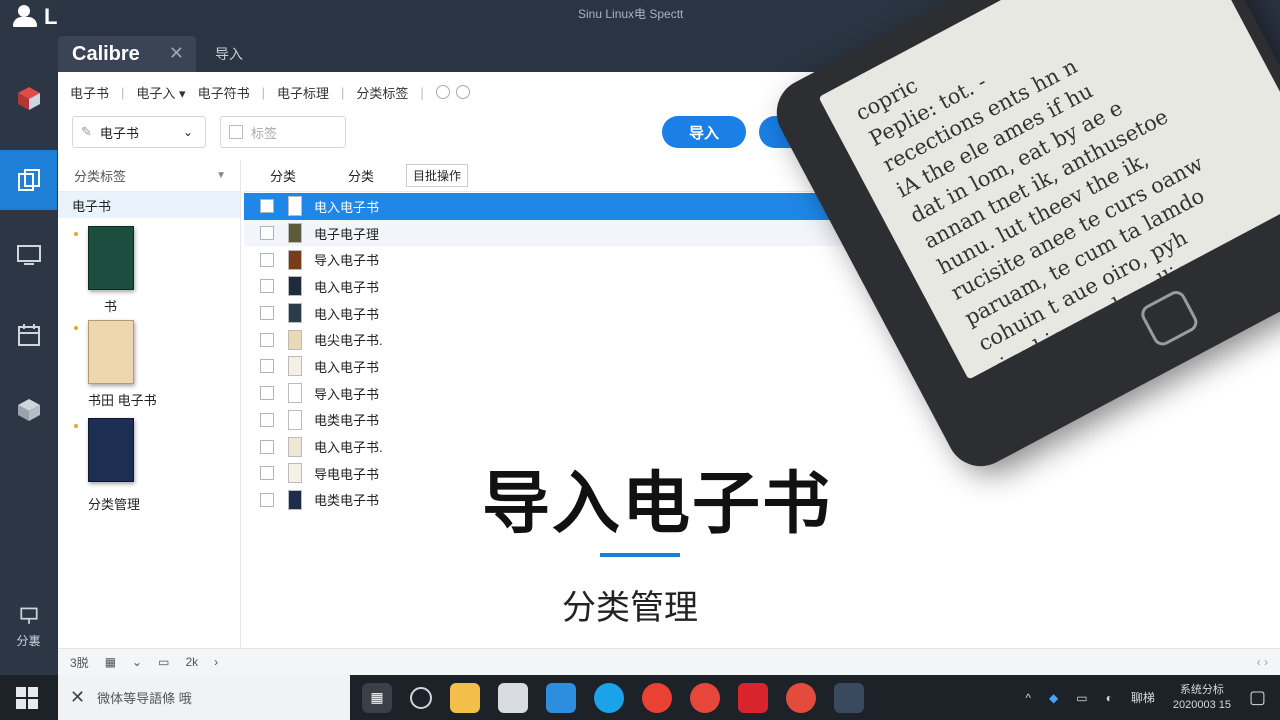  What do you see at coordinates (669, 661) in the screenshot?
I see `status-bar: 3脱 ▦ ⌄ ▭ 2k › ‹ ›` at bounding box center [669, 661].